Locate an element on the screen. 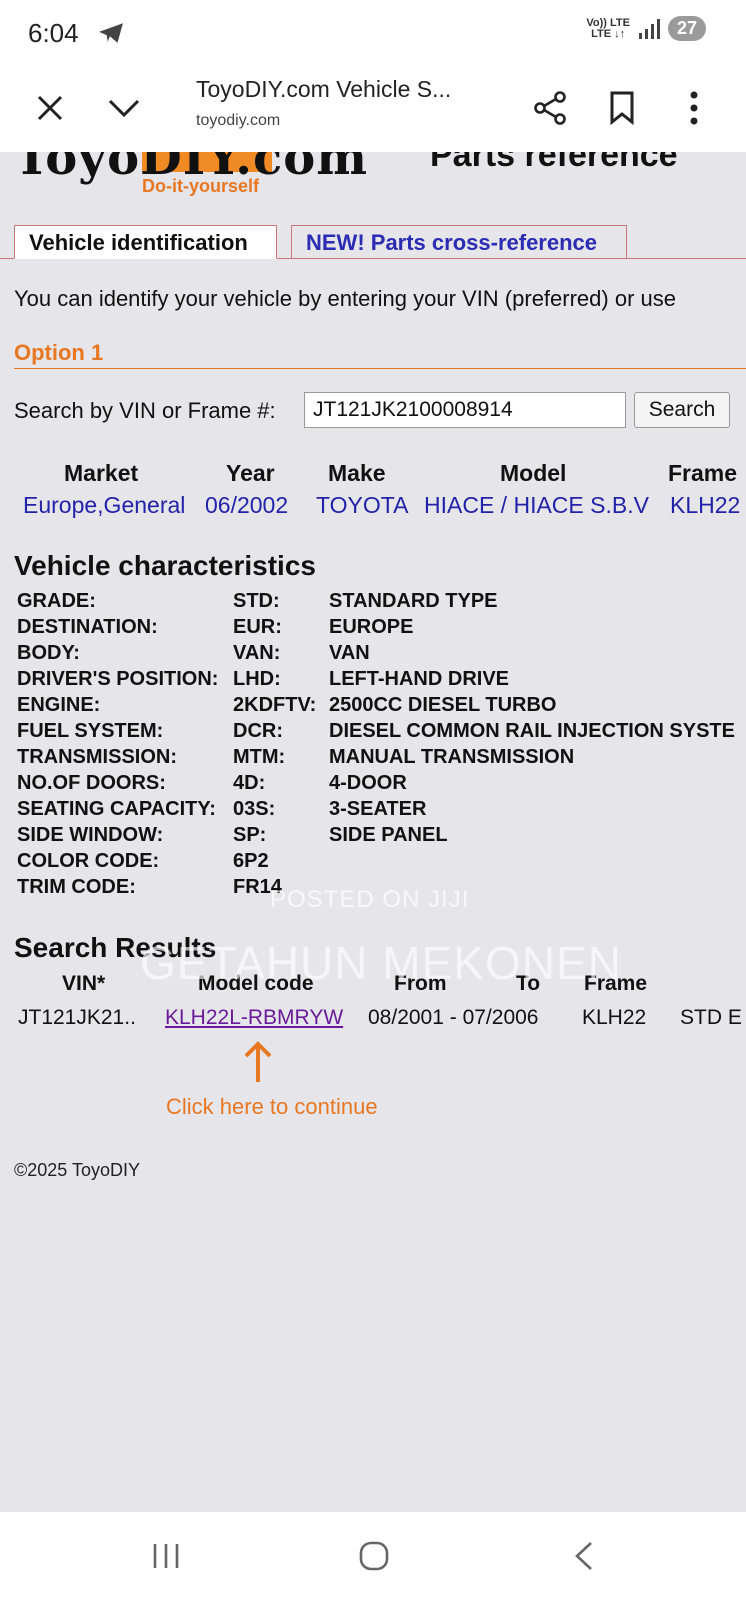 The width and height of the screenshot is (746, 1600). share-icon is located at coordinates (550, 108).